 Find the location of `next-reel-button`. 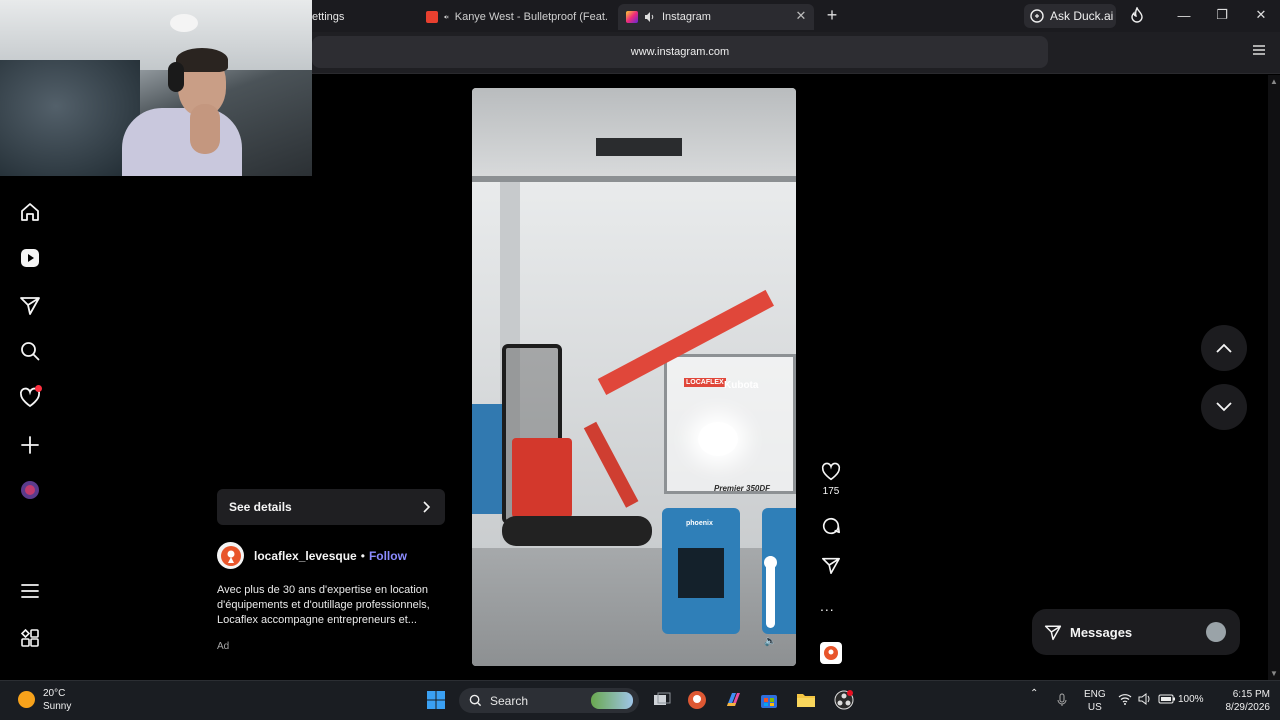

next-reel-button is located at coordinates (1224, 407).